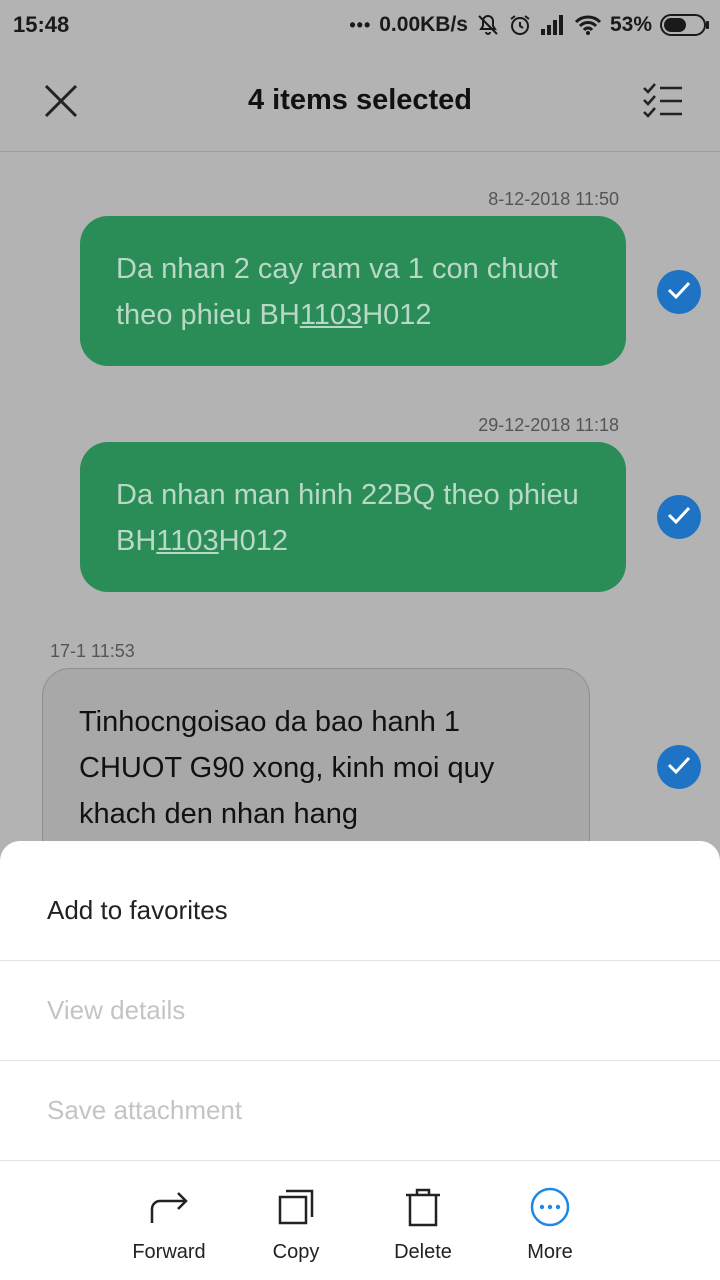 The image size is (720, 1280). I want to click on delete-button: Delete, so click(423, 1224).